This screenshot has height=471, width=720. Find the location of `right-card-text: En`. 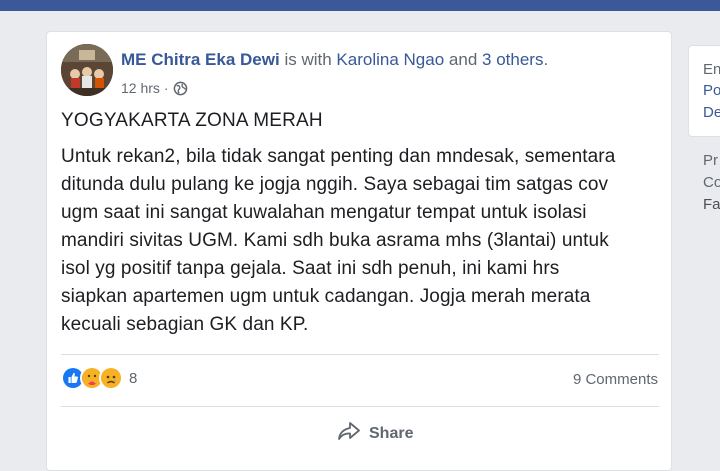

right-card-text: En is located at coordinates (711, 69).